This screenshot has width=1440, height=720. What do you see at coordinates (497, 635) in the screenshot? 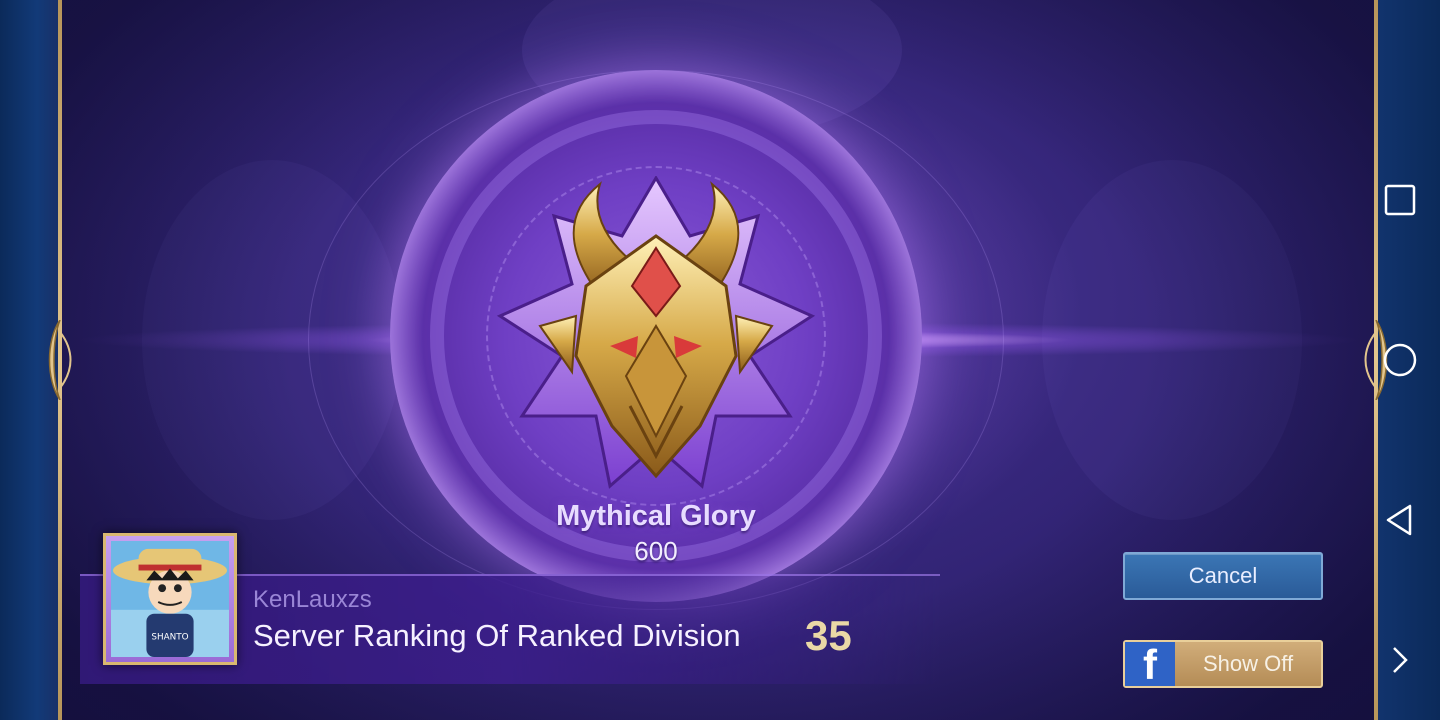
I see `server-ranking-label: Server Ranking Of Ranked Division` at bounding box center [497, 635].